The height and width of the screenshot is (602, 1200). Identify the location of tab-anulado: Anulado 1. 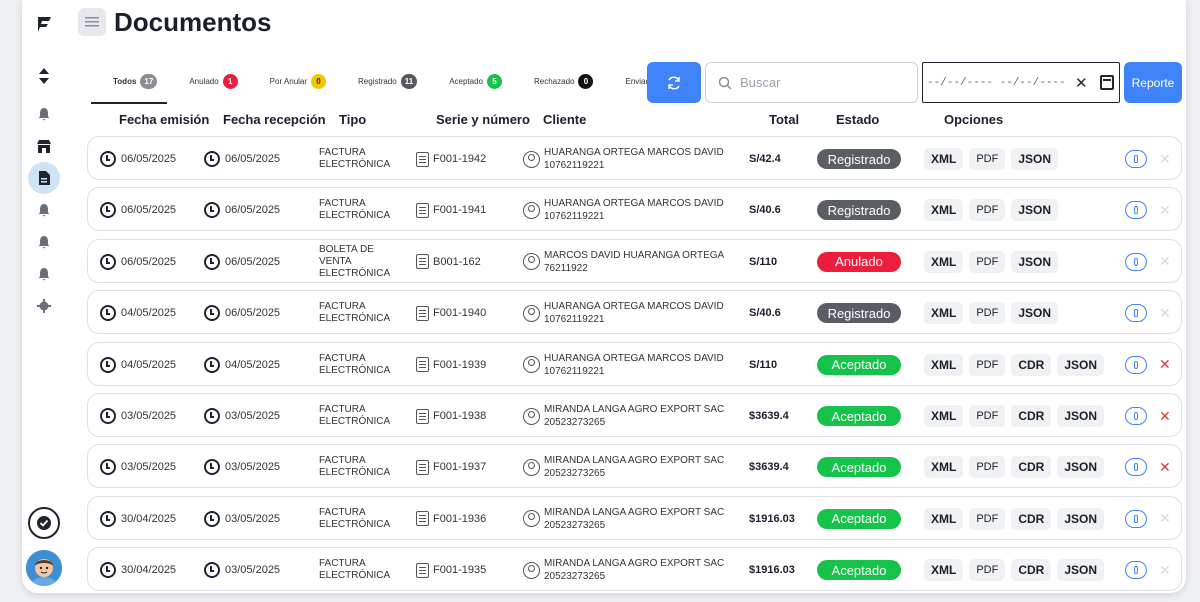
(207, 81).